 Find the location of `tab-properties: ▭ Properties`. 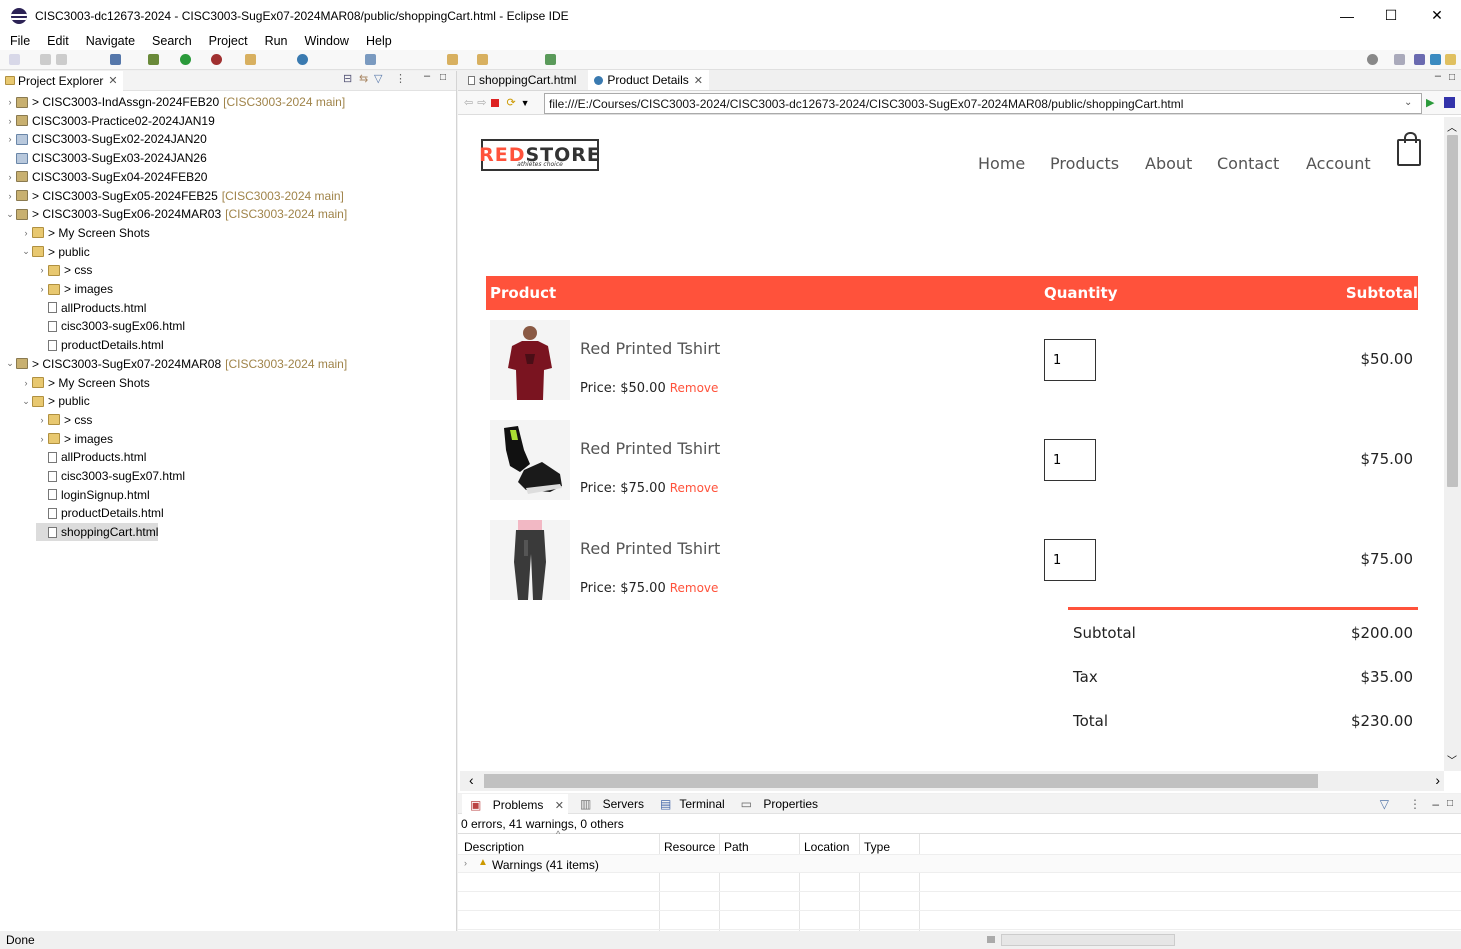

tab-properties: ▭ Properties is located at coordinates (777, 804).